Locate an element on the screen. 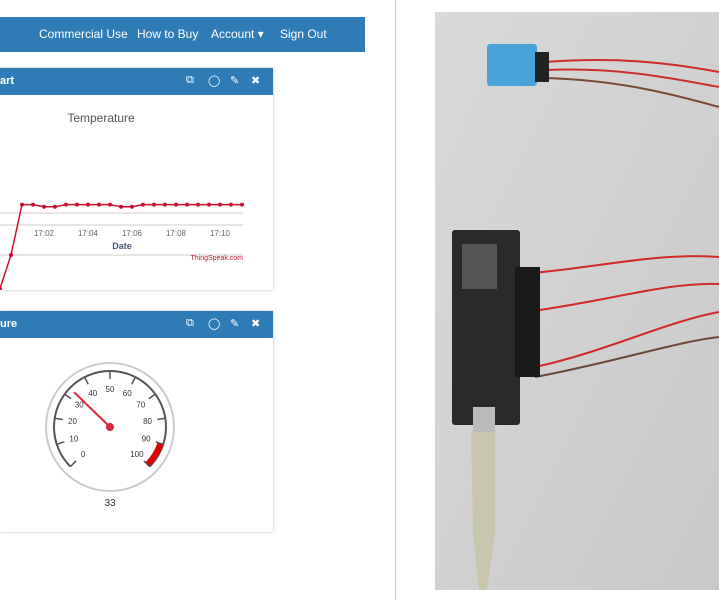 The width and height of the screenshot is (719, 600). gauge-tick-label: 50 is located at coordinates (110, 389).